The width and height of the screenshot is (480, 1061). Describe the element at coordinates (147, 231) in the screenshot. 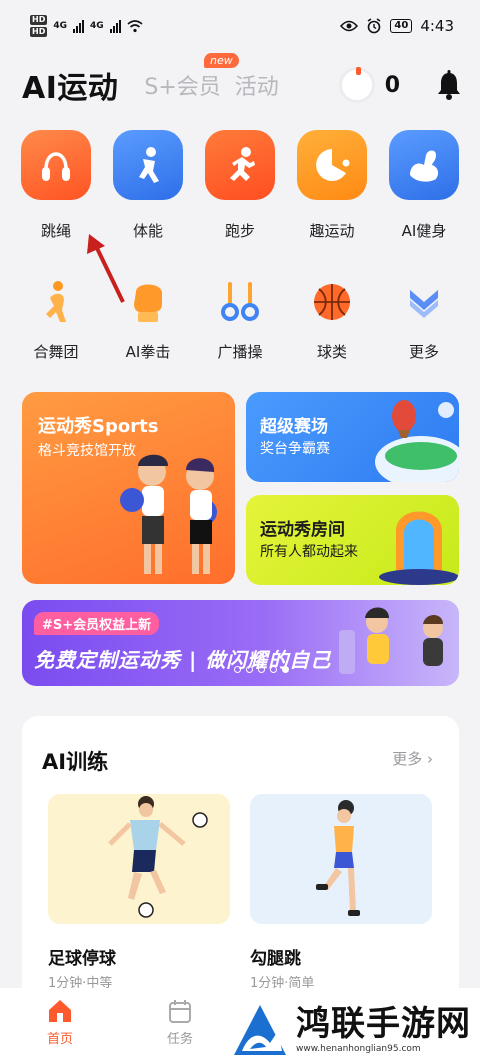

I see `feature-label: 体能` at that location.